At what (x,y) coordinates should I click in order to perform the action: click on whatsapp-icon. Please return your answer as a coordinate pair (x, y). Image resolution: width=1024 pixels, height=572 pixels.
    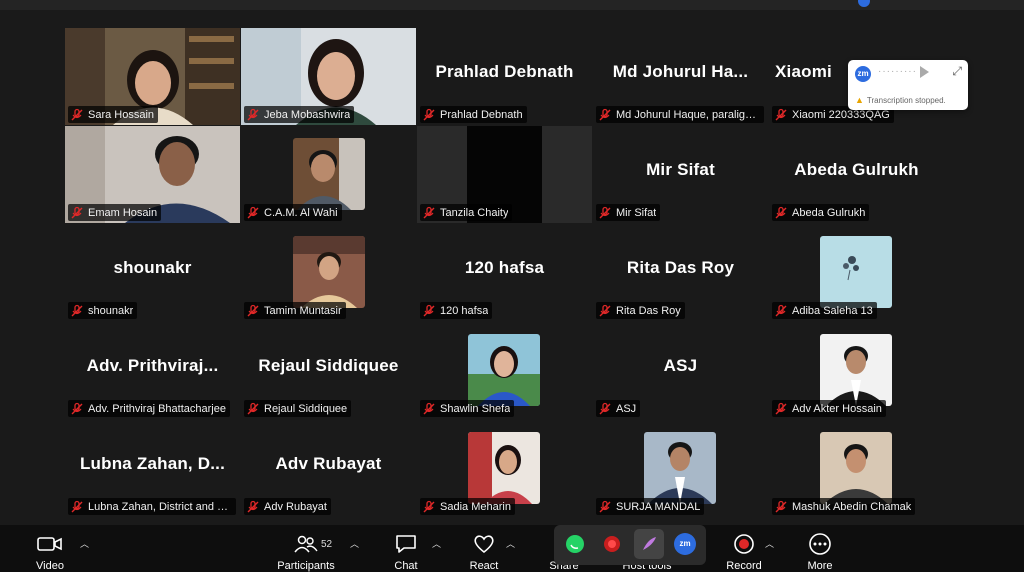
    Looking at the image, I should click on (575, 544).